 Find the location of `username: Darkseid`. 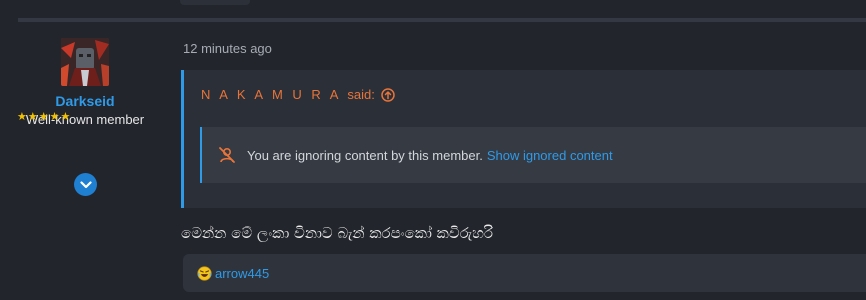

username: Darkseid is located at coordinates (85, 101).